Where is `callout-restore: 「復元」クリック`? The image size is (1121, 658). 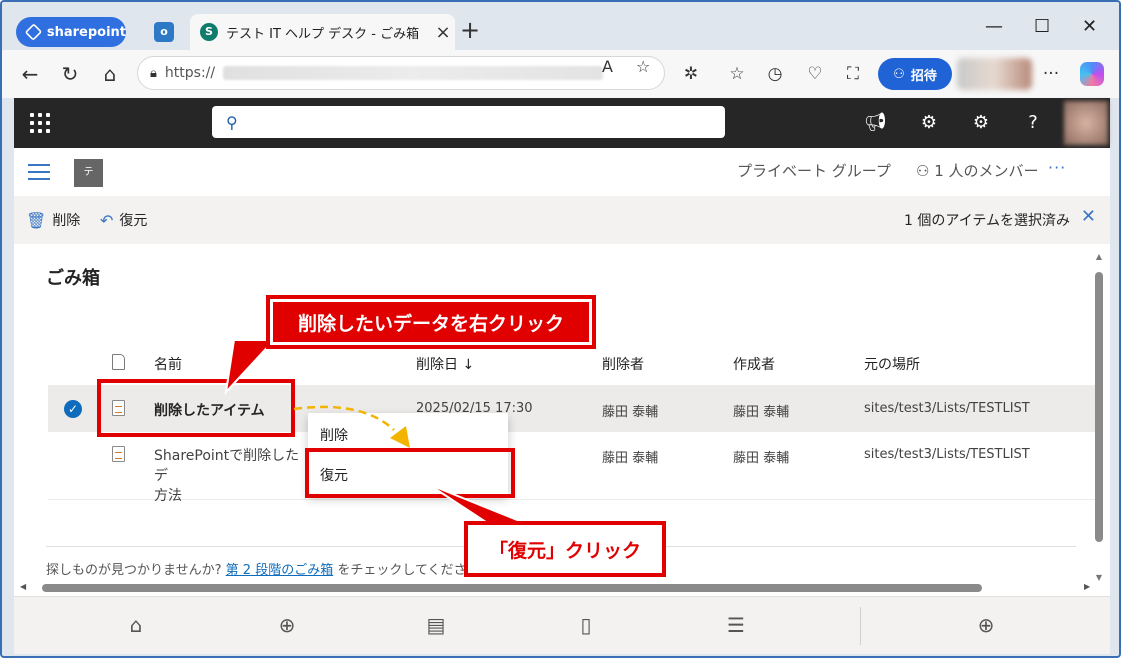
callout-restore: 「復元」クリック is located at coordinates (565, 549).